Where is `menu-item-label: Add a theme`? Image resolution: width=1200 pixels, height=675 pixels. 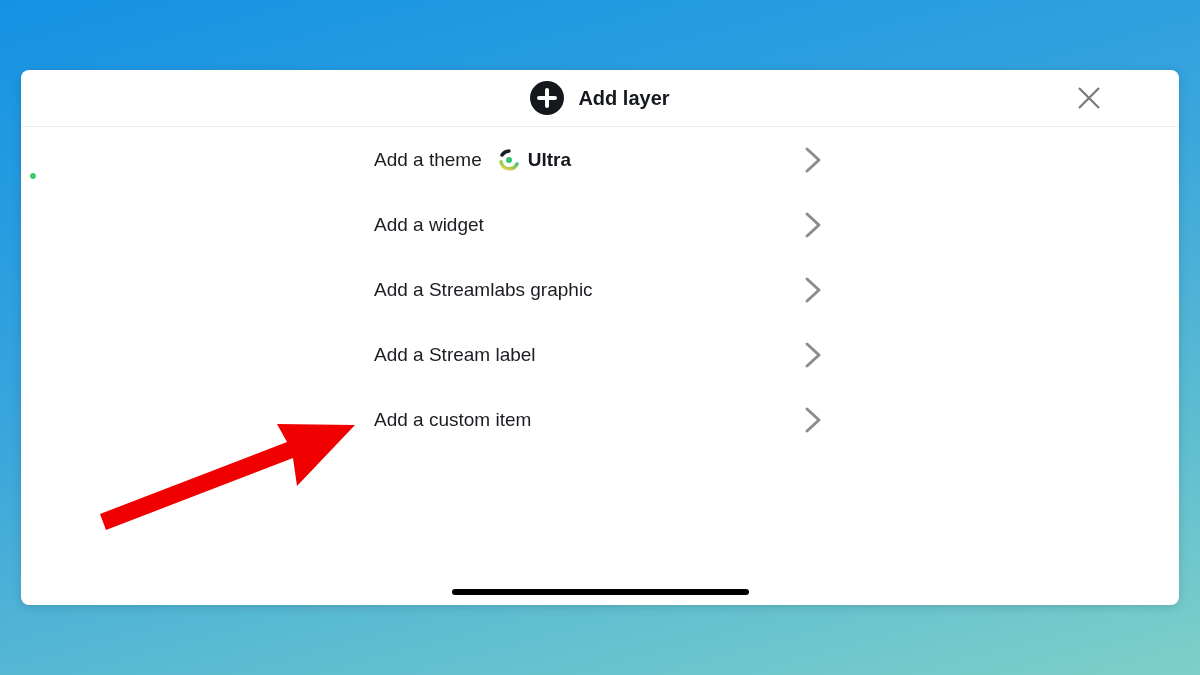
menu-item-label: Add a theme is located at coordinates (428, 159).